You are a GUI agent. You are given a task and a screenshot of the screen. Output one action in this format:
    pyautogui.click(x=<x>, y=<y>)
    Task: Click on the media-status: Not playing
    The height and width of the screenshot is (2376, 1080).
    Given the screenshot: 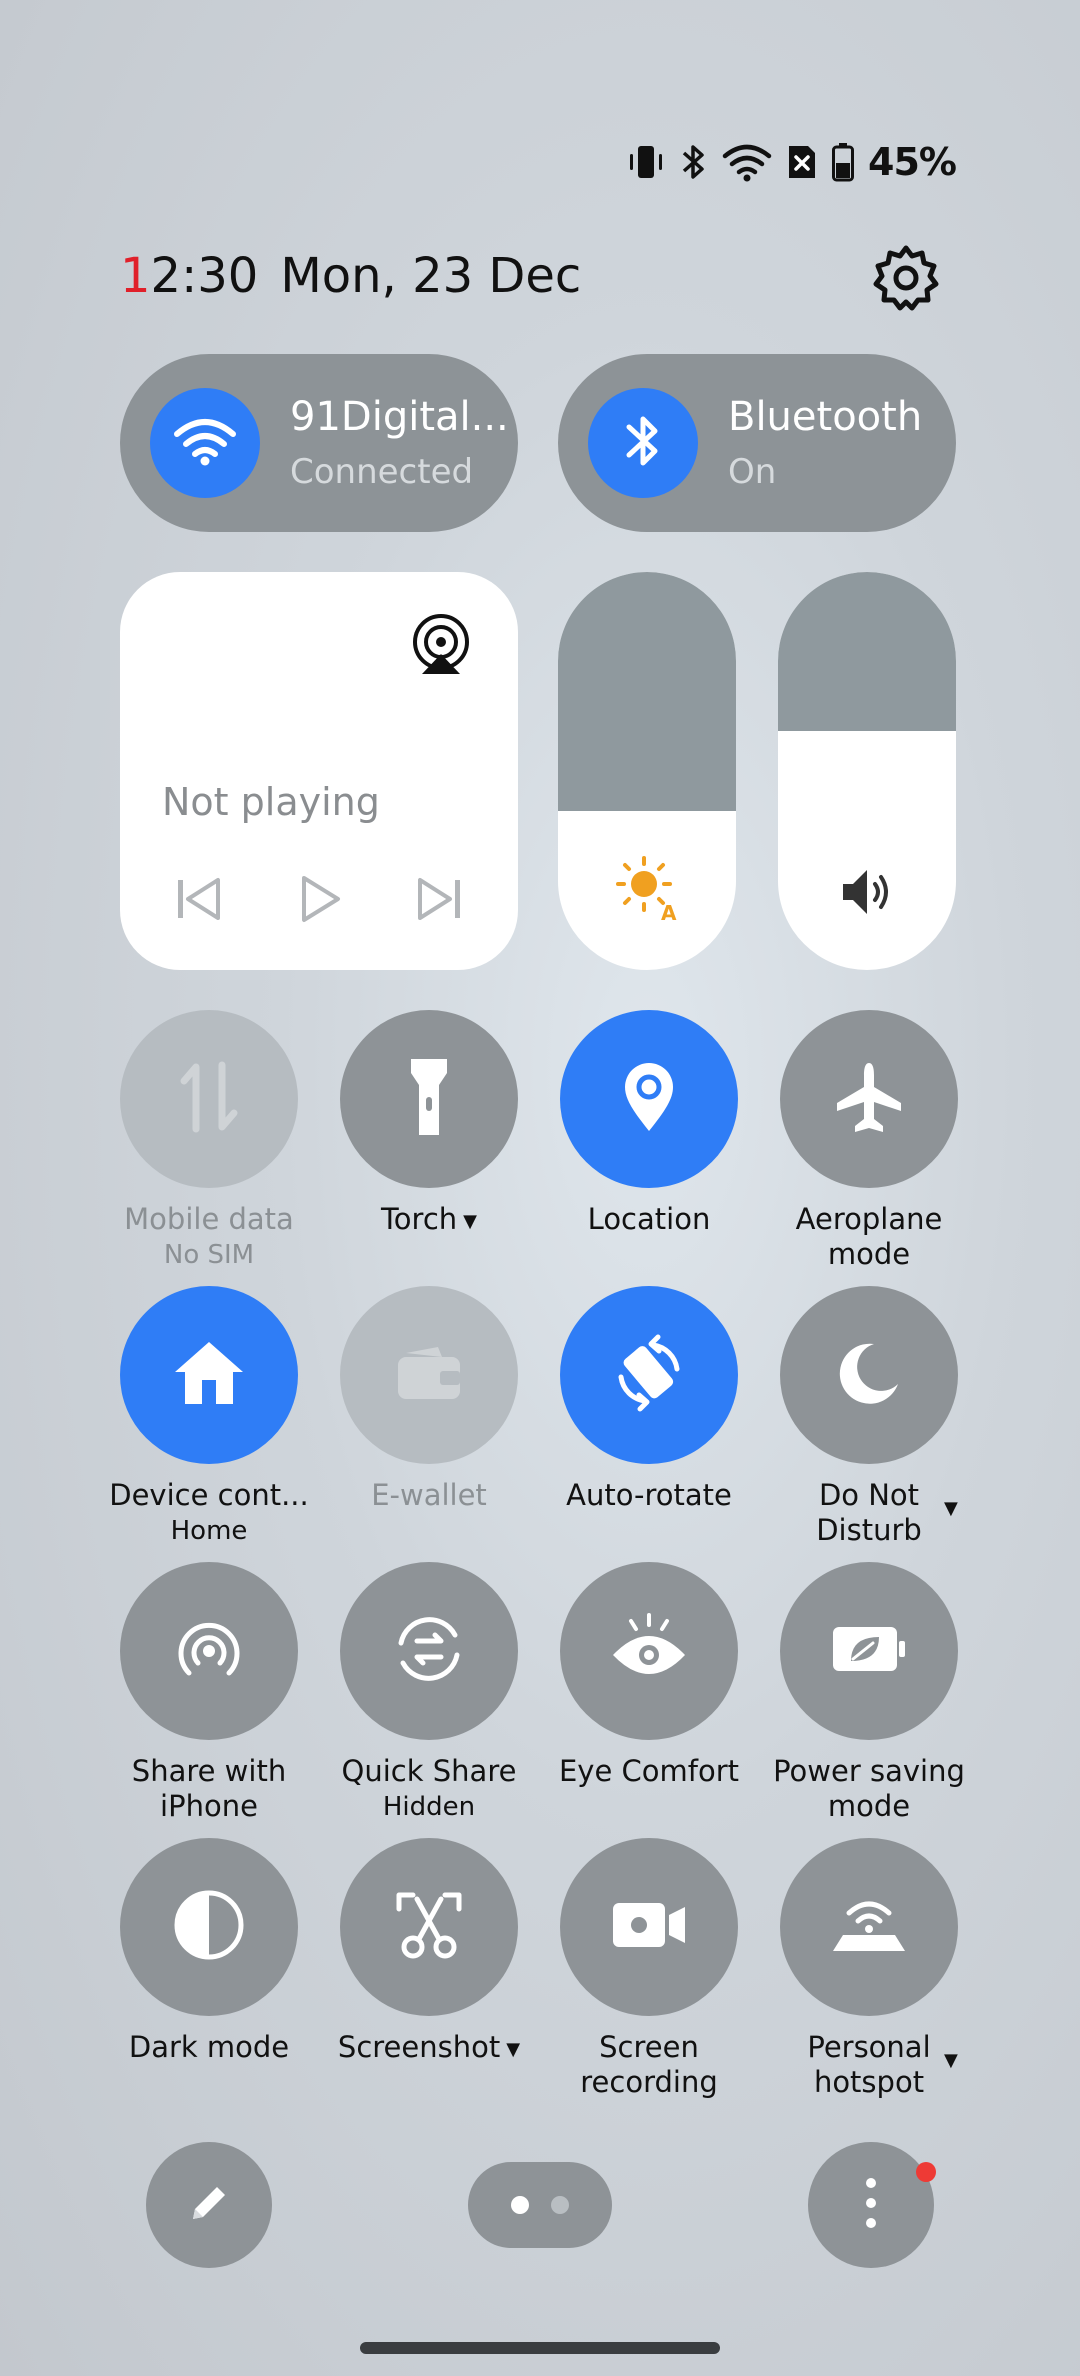 What is the action you would take?
    pyautogui.click(x=271, y=802)
    